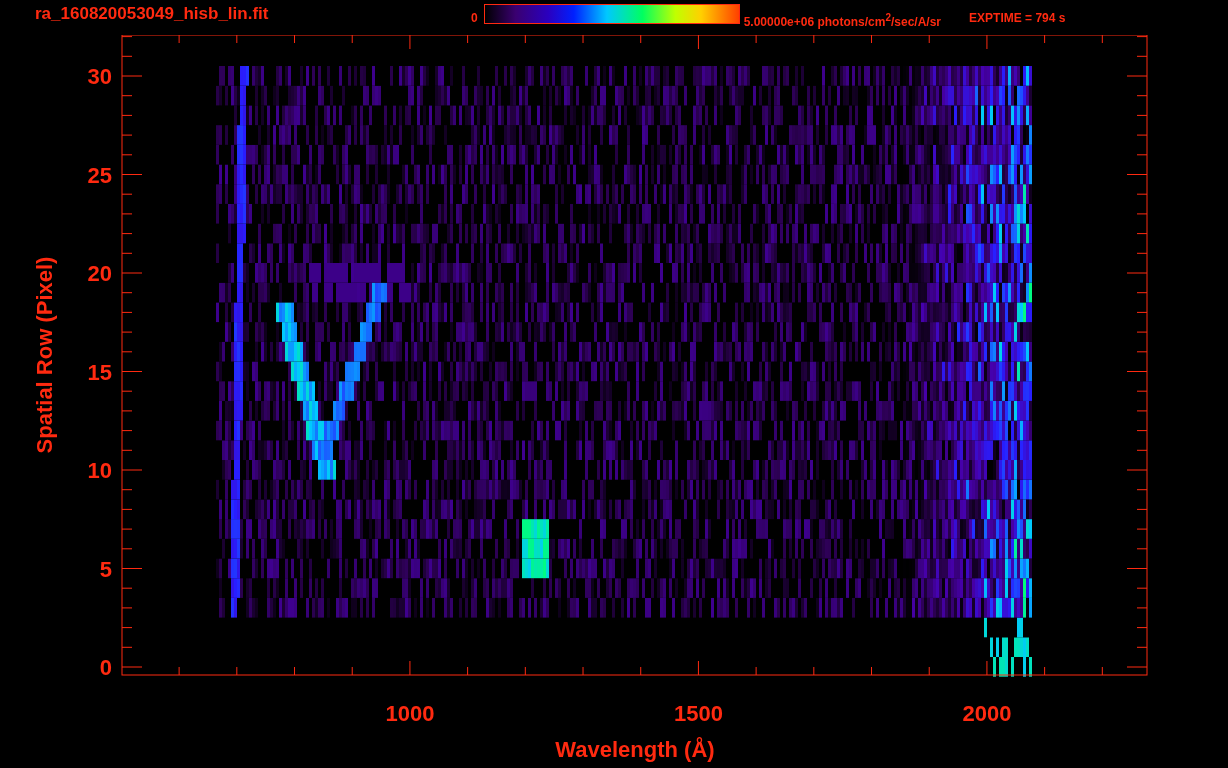 The width and height of the screenshot is (1228, 768). Describe the element at coordinates (99, 76) in the screenshot. I see `y-tick-label: 30` at that location.